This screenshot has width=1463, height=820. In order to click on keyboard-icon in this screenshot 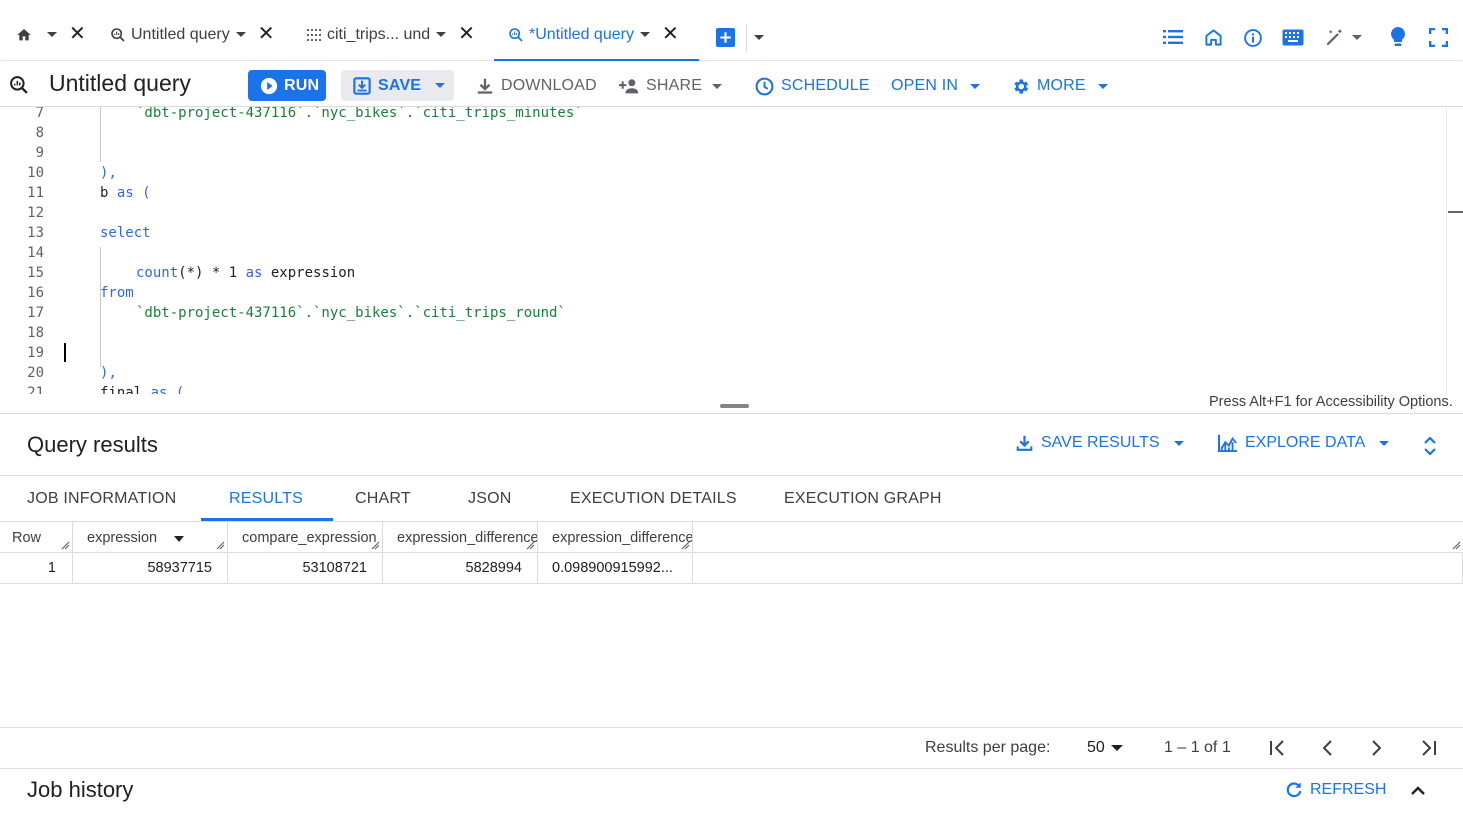, I will do `click(1293, 37)`.